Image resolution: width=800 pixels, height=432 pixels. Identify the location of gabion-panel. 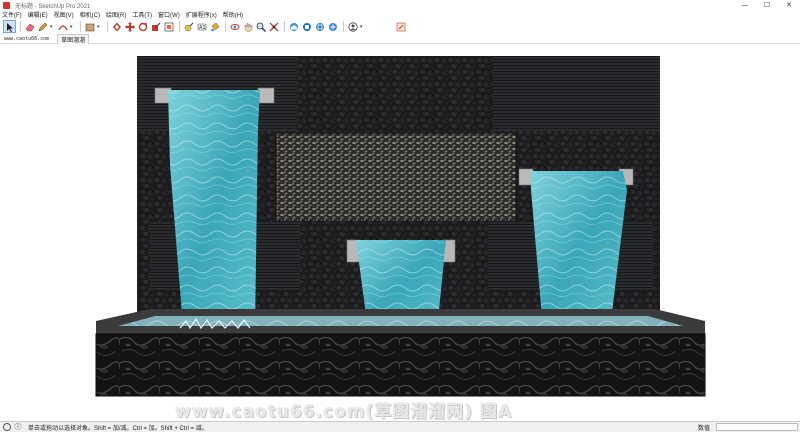
(396, 177).